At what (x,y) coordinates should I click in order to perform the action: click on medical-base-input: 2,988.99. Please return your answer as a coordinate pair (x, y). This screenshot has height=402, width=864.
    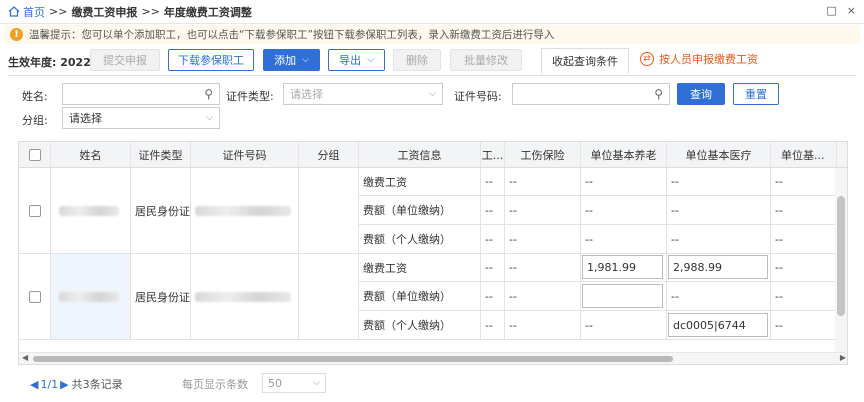
    Looking at the image, I should click on (718, 267).